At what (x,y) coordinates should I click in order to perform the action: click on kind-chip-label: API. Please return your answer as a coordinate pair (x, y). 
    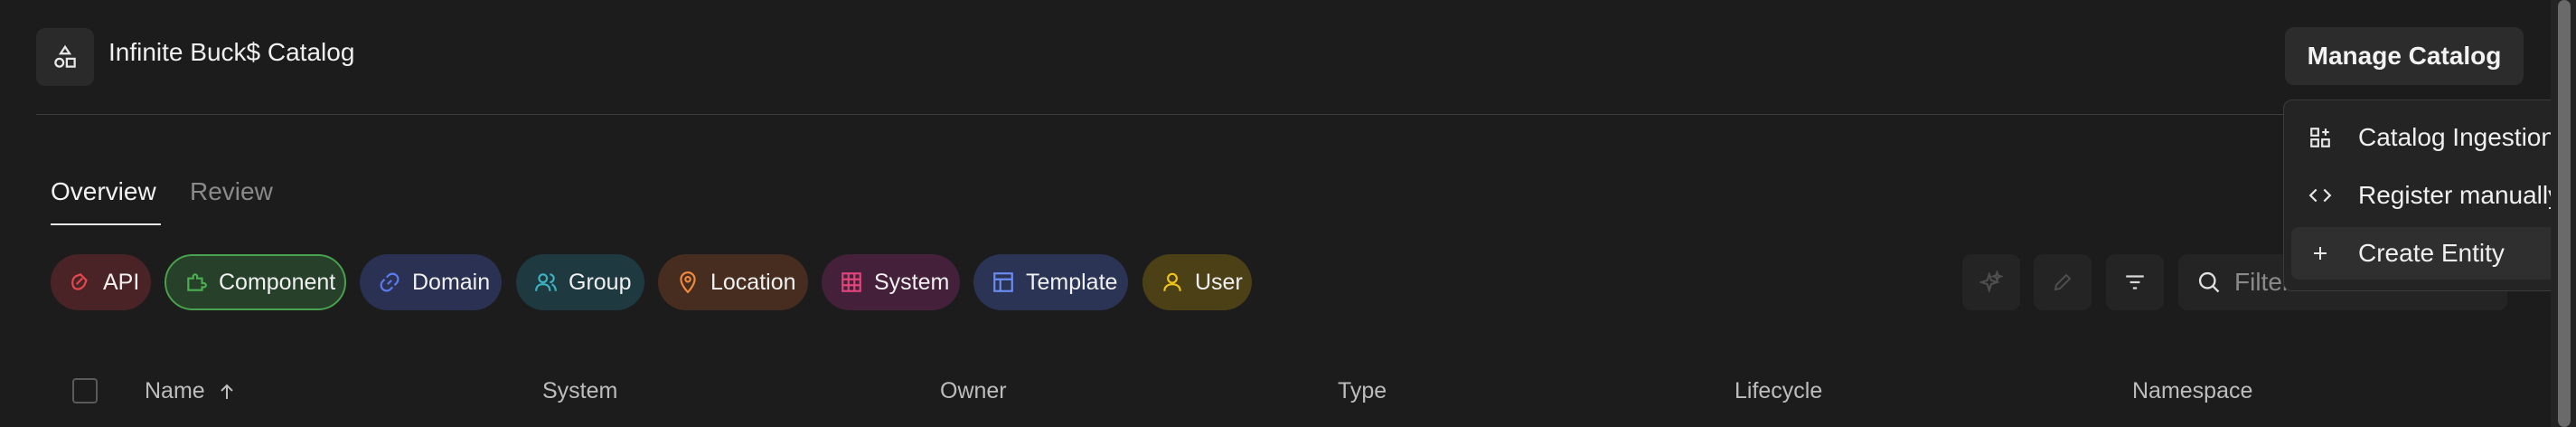
    Looking at the image, I should click on (122, 282).